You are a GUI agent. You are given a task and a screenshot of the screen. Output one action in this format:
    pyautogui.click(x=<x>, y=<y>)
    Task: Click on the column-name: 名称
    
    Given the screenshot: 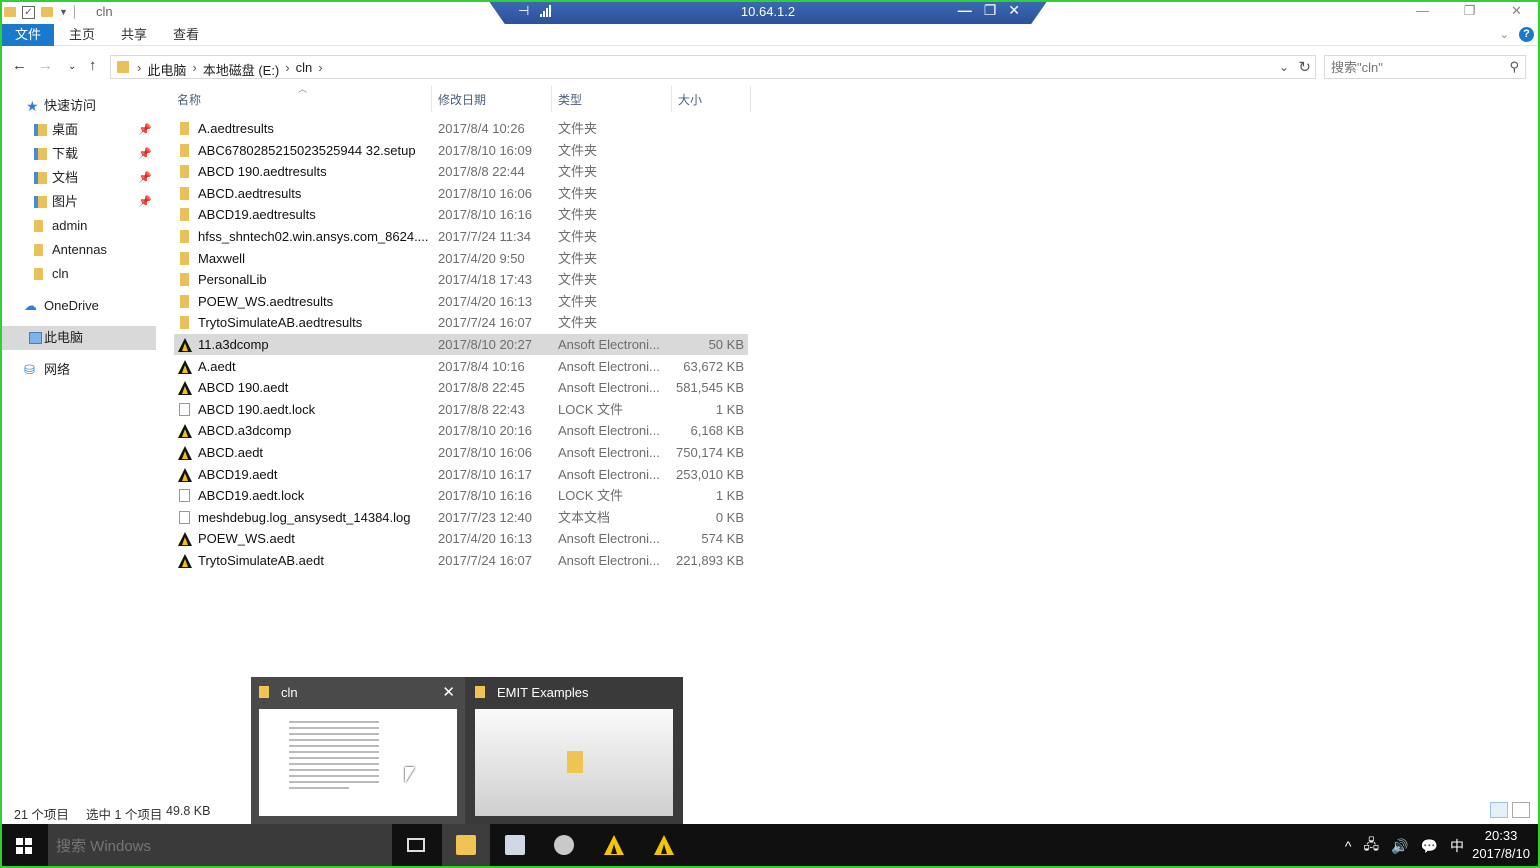 What is the action you would take?
    pyautogui.click(x=189, y=99)
    